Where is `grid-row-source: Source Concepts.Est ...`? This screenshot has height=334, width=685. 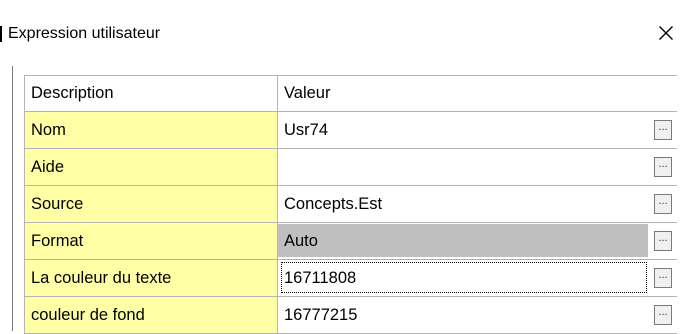
grid-row-source: Source Concepts.Est ... is located at coordinates (350, 204).